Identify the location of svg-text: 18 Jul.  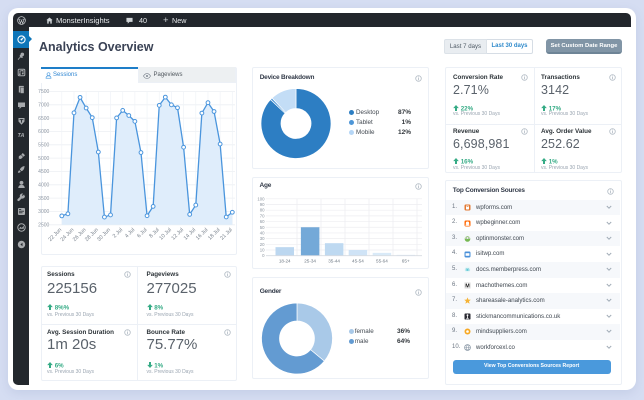
(214, 234).